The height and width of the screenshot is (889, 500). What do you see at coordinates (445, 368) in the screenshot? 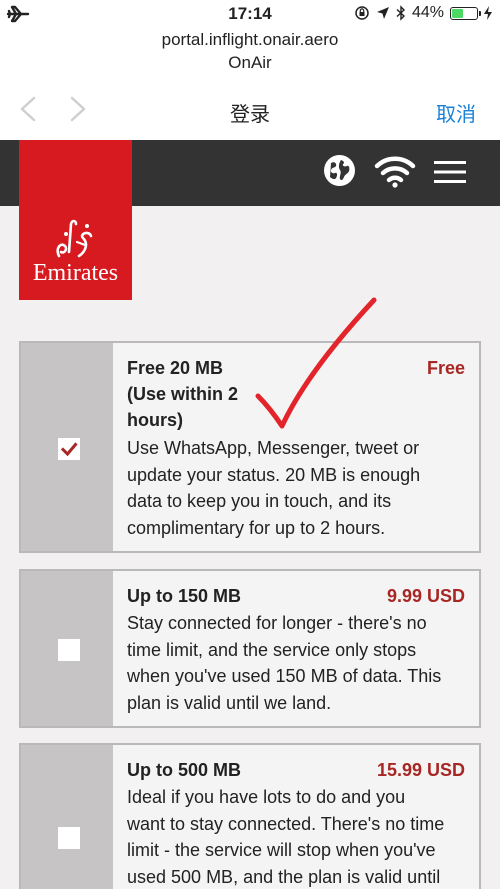
I see `plan-price: Free` at bounding box center [445, 368].